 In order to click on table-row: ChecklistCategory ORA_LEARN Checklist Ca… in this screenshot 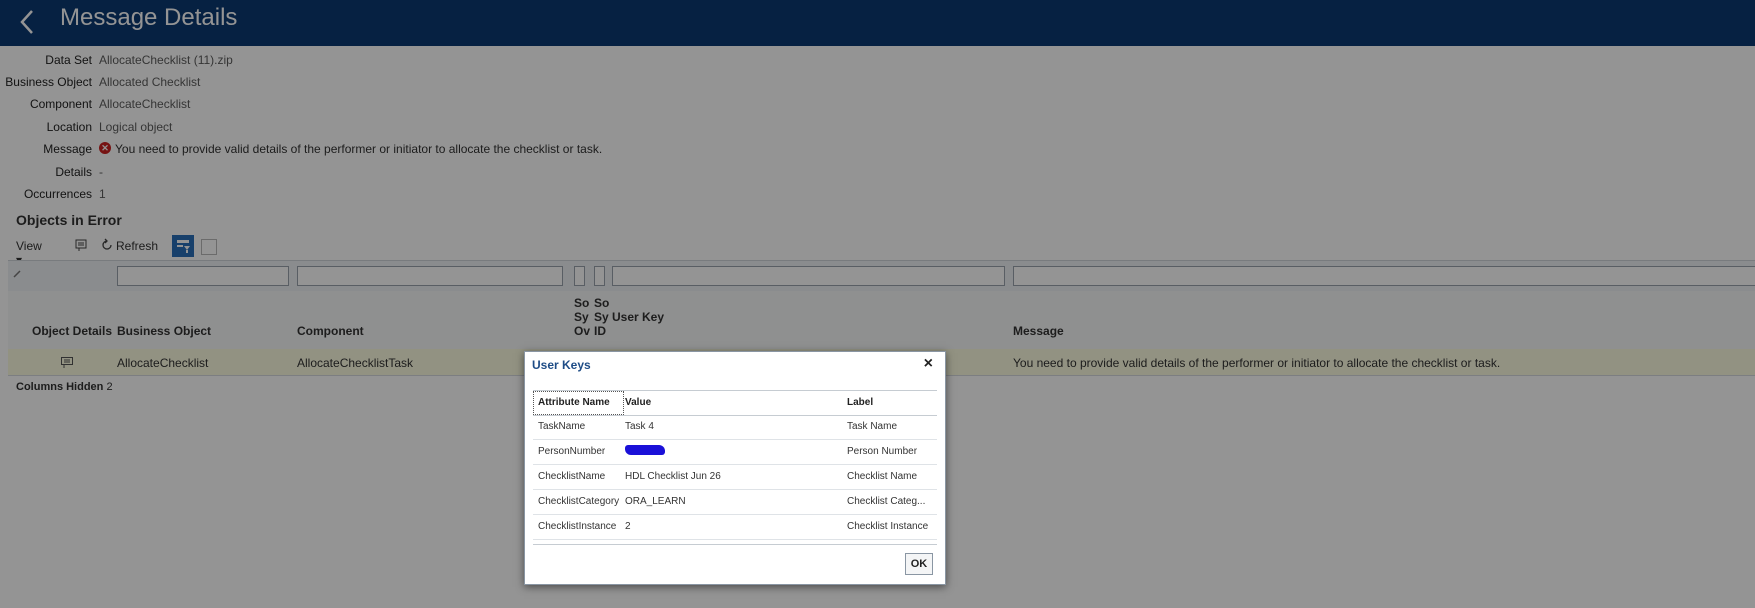, I will do `click(735, 502)`.